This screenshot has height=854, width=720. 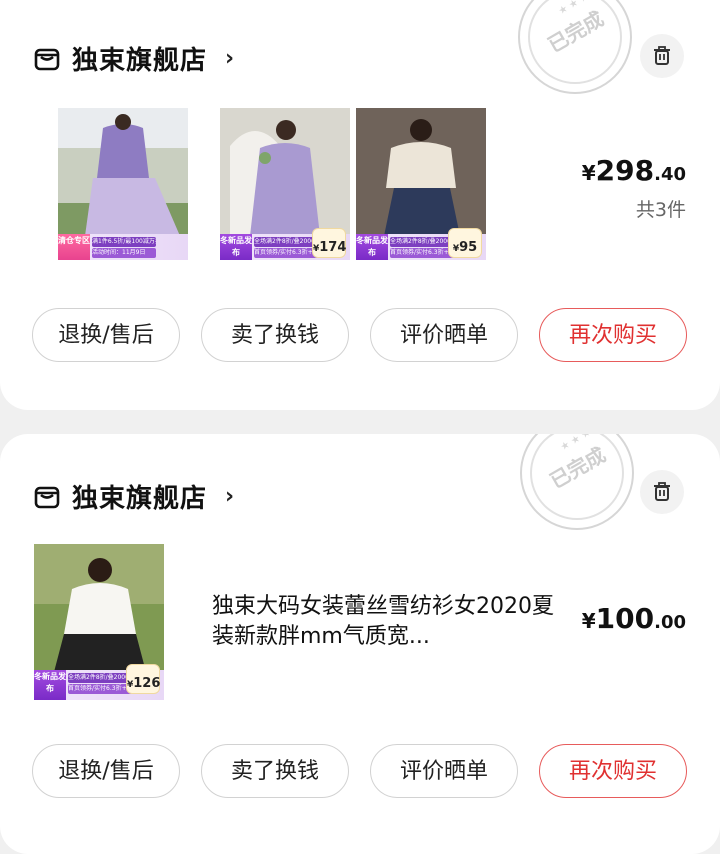 I want to click on promo-price: ¥126, so click(x=143, y=679).